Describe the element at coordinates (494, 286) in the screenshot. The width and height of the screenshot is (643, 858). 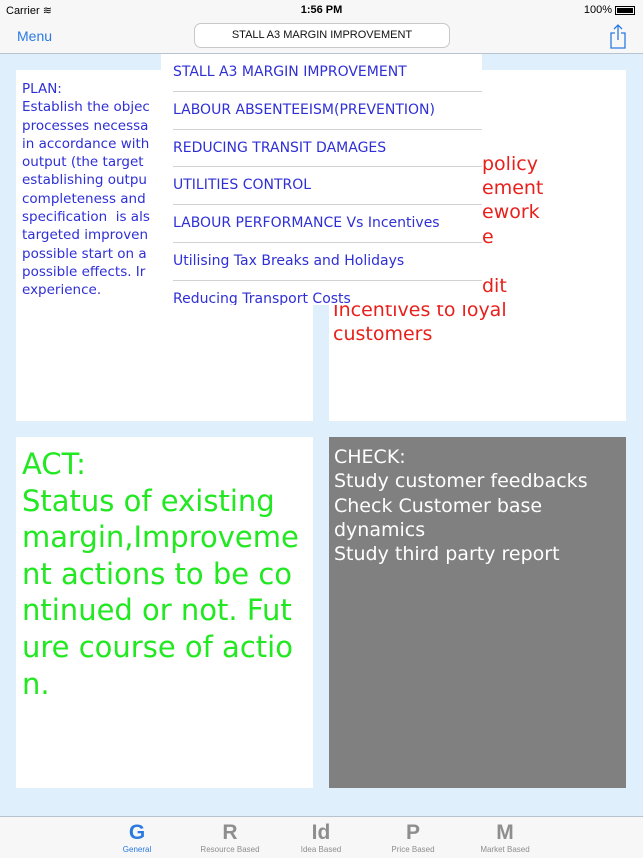
I see `do-text-fragment: dit` at that location.